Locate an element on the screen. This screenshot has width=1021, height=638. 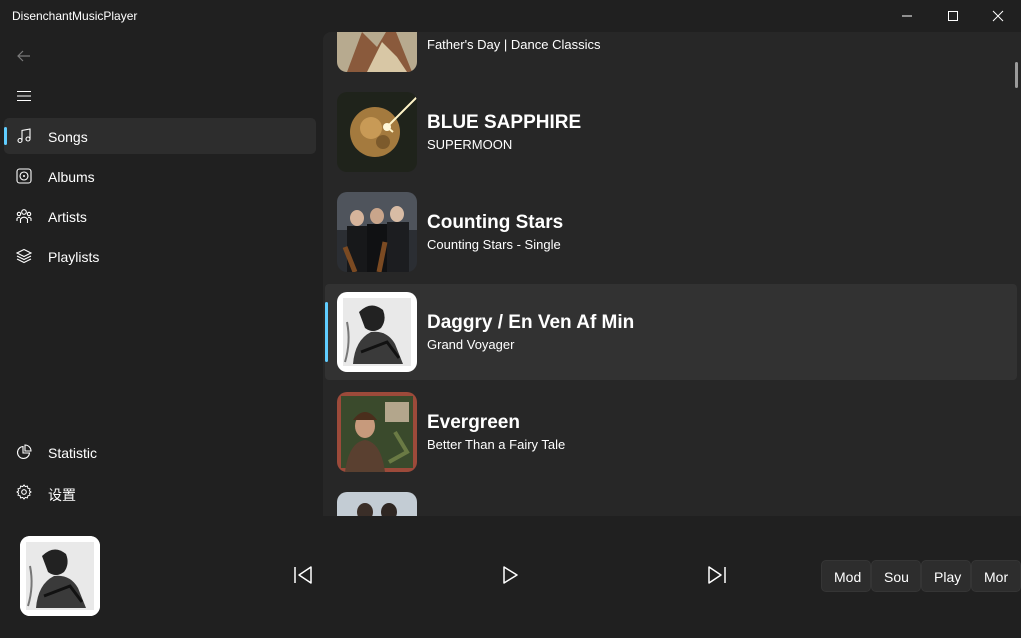
sound-button: Sou is located at coordinates (896, 576).